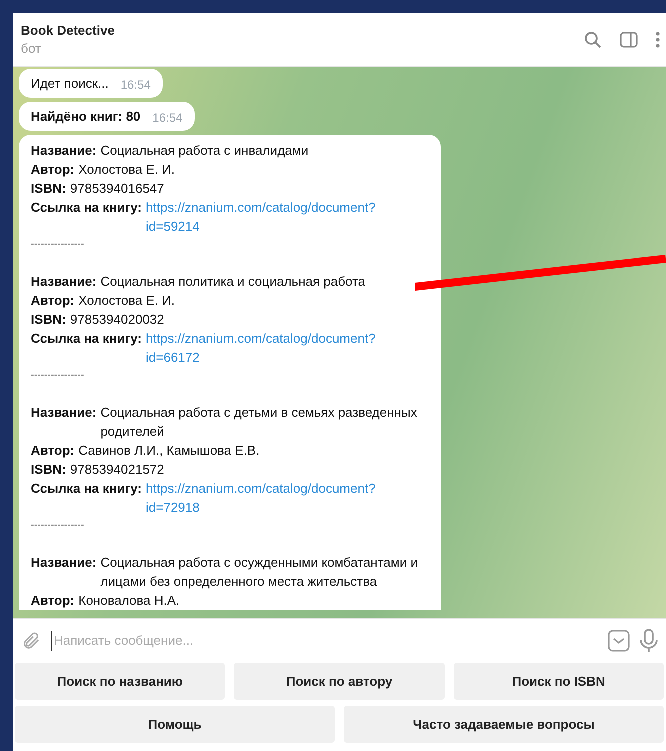  I want to click on keyboard-button: Поиск по автору, so click(339, 681).